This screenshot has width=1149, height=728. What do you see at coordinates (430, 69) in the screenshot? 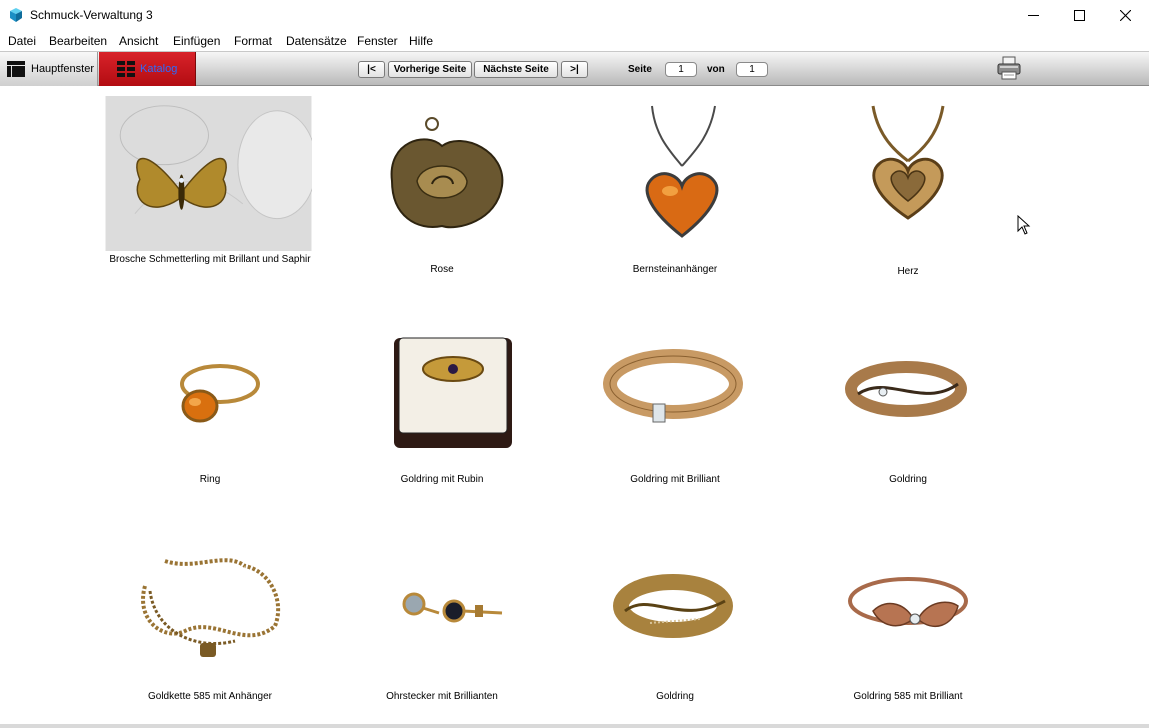
I see `previous-page-button: Vorherige Seite` at bounding box center [430, 69].